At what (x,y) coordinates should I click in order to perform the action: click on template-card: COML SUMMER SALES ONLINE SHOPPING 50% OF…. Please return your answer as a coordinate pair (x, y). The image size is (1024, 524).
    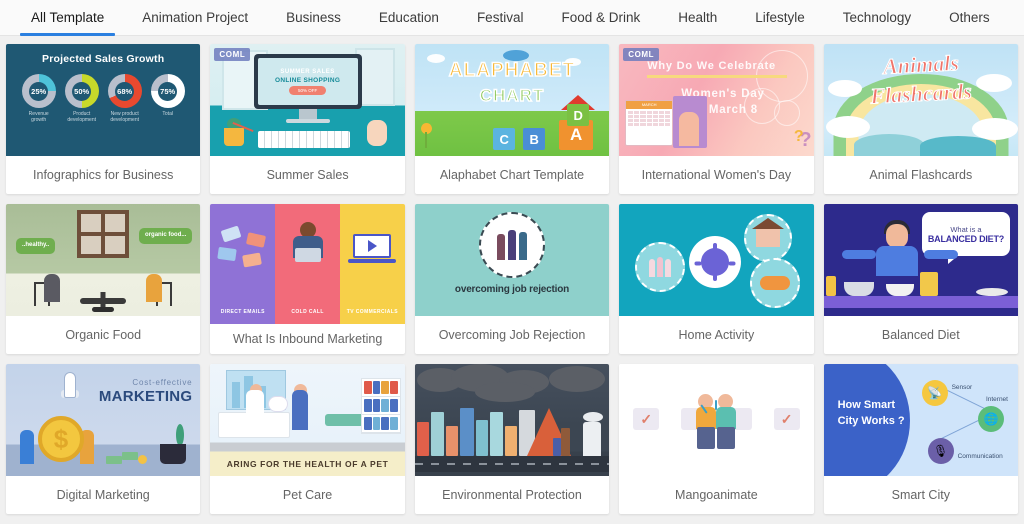
    Looking at the image, I should click on (307, 119).